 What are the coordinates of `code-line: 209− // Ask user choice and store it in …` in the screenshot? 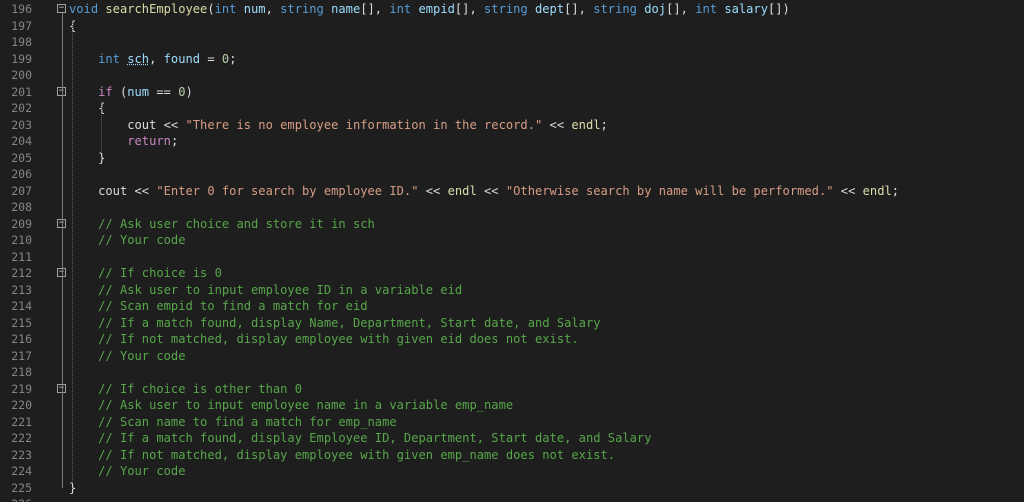 It's located at (512, 224).